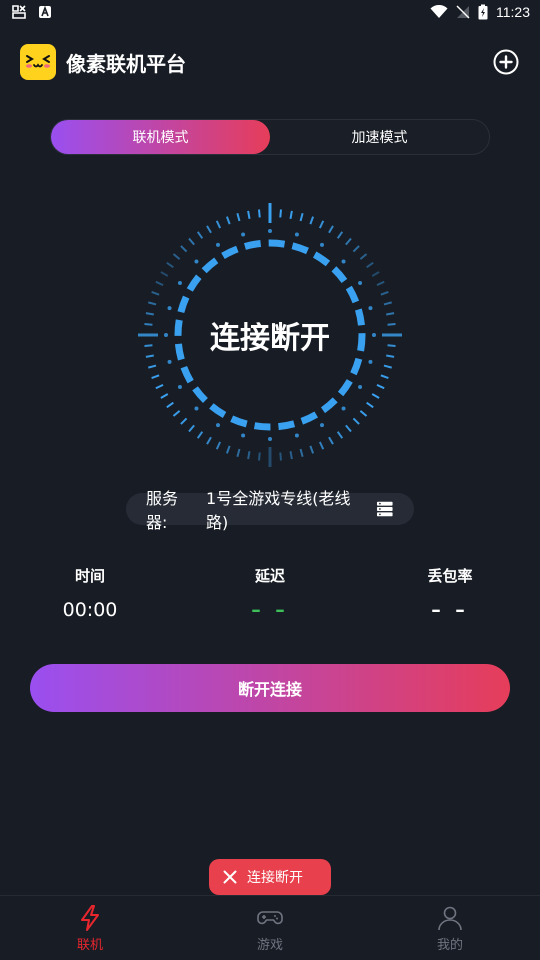 Image resolution: width=540 pixels, height=960 pixels. I want to click on nav-label-profile: 我的, so click(449, 945).